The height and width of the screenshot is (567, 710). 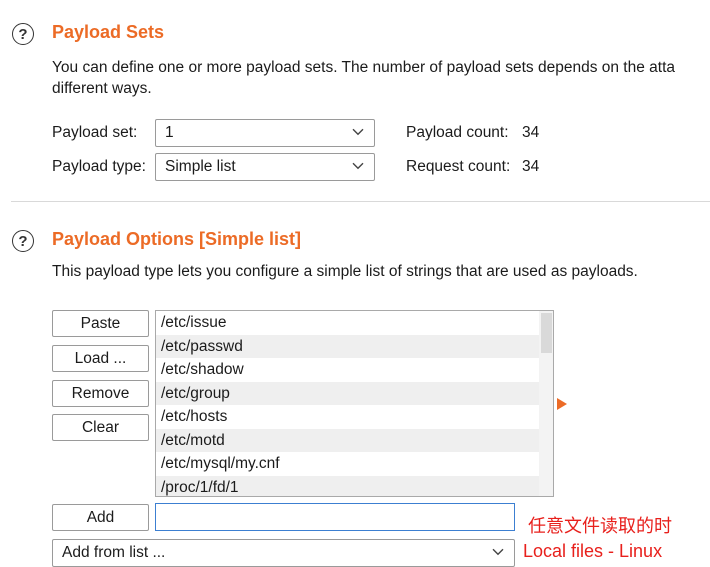 I want to click on list-item: /etc/hosts, so click(x=354, y=417).